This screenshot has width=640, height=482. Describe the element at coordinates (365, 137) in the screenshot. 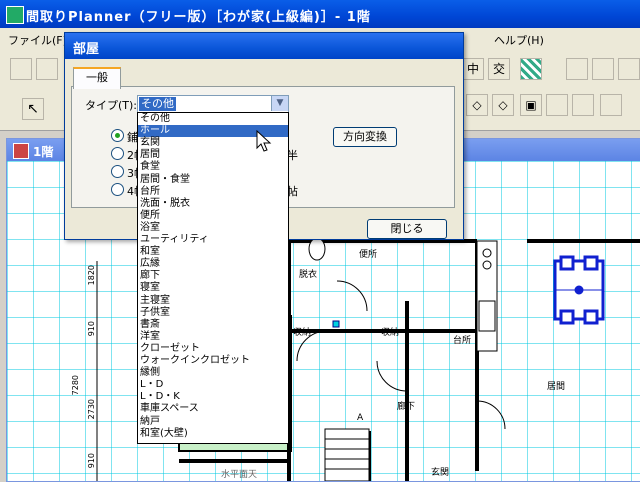

I see `direction-change-button: 方向変換` at that location.